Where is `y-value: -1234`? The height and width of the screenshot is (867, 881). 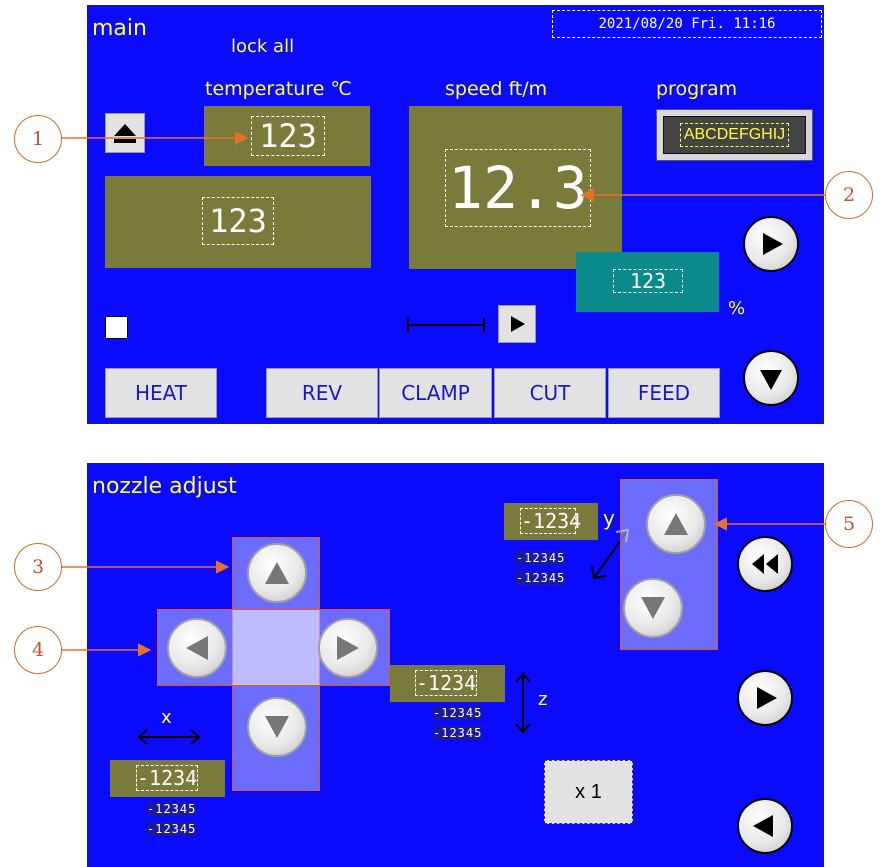 y-value: -1234 is located at coordinates (550, 521).